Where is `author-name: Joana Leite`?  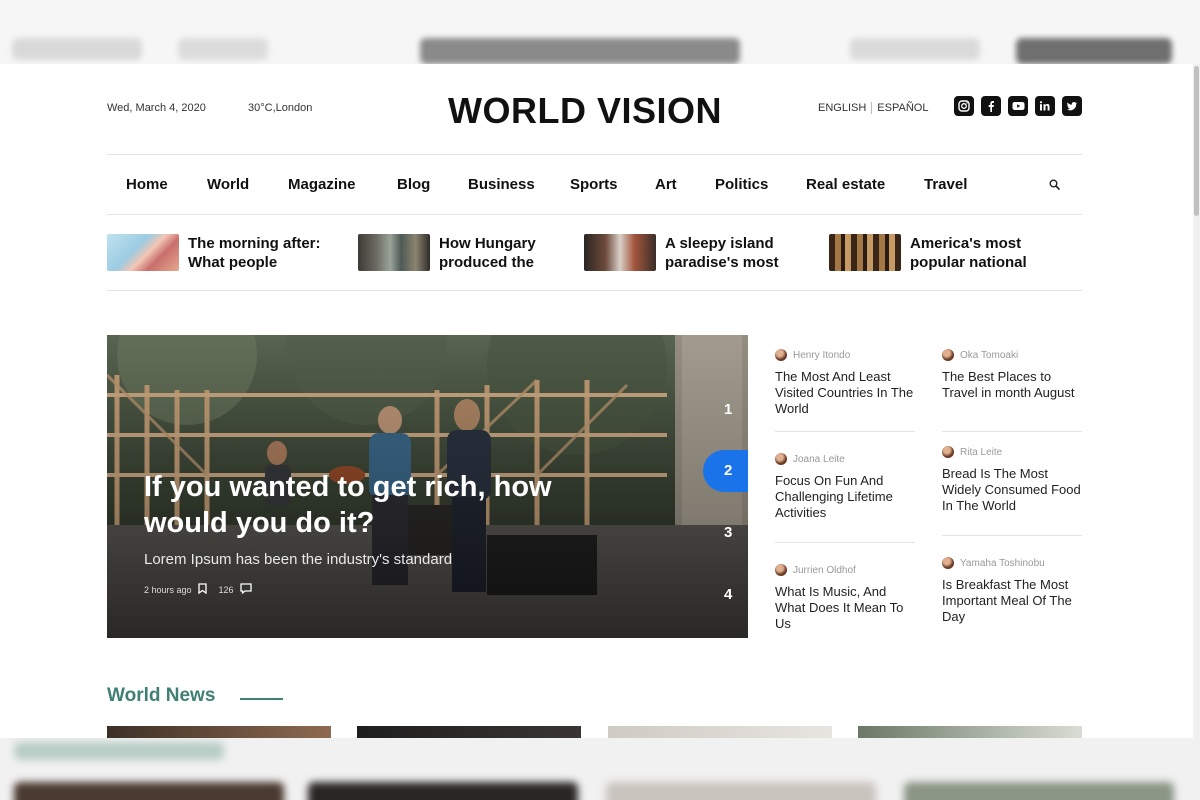 author-name: Joana Leite is located at coordinates (819, 459).